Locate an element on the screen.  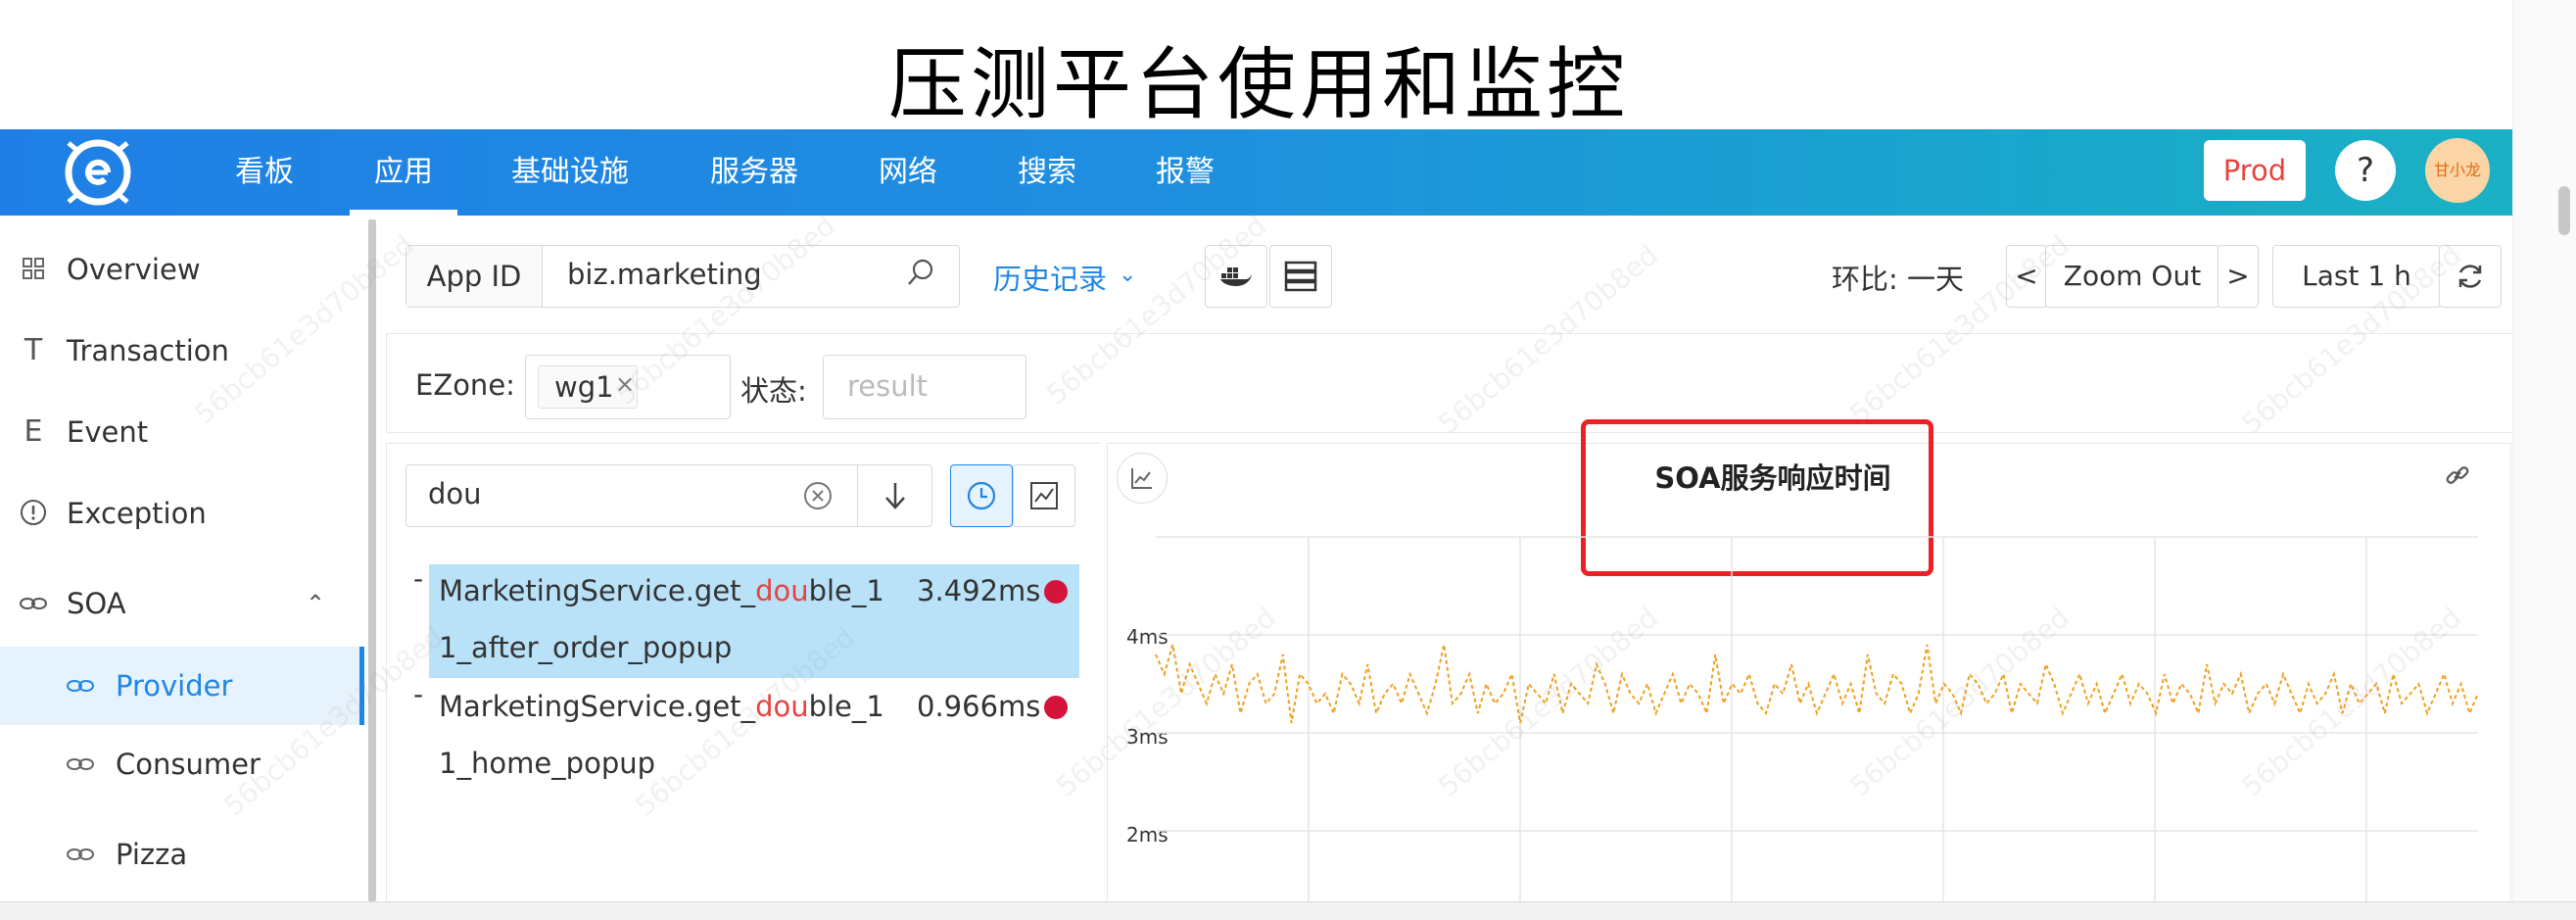
response-time-series-line is located at coordinates (1817, 684).